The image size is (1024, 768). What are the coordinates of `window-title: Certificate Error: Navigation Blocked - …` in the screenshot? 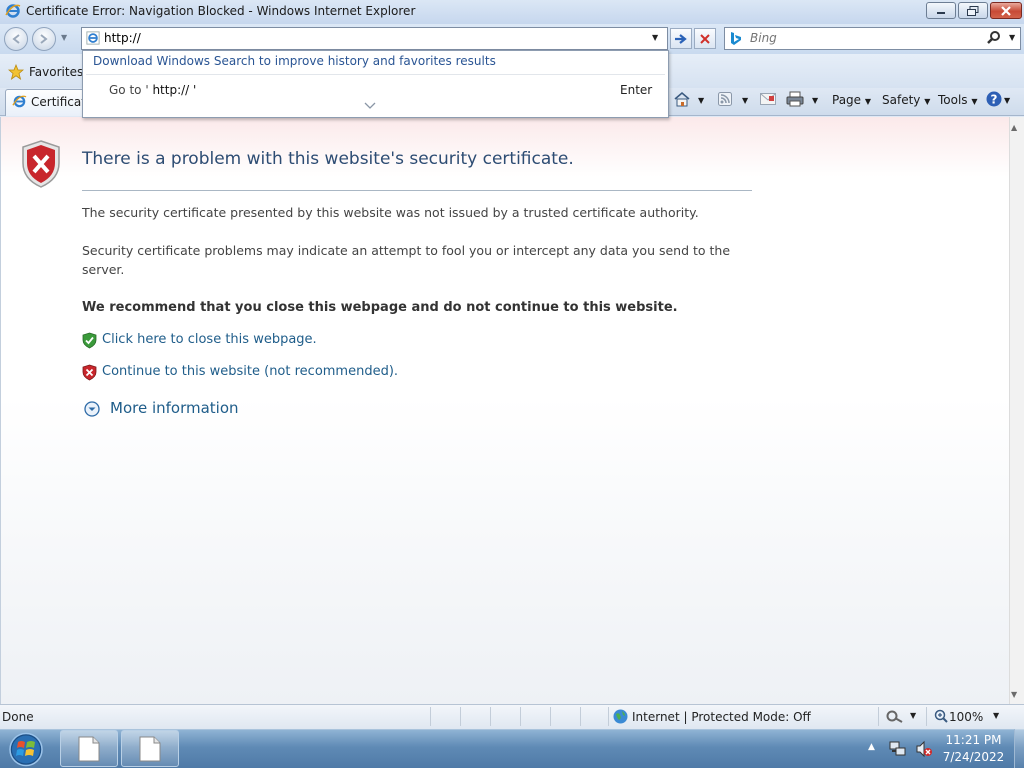 It's located at (221, 11).